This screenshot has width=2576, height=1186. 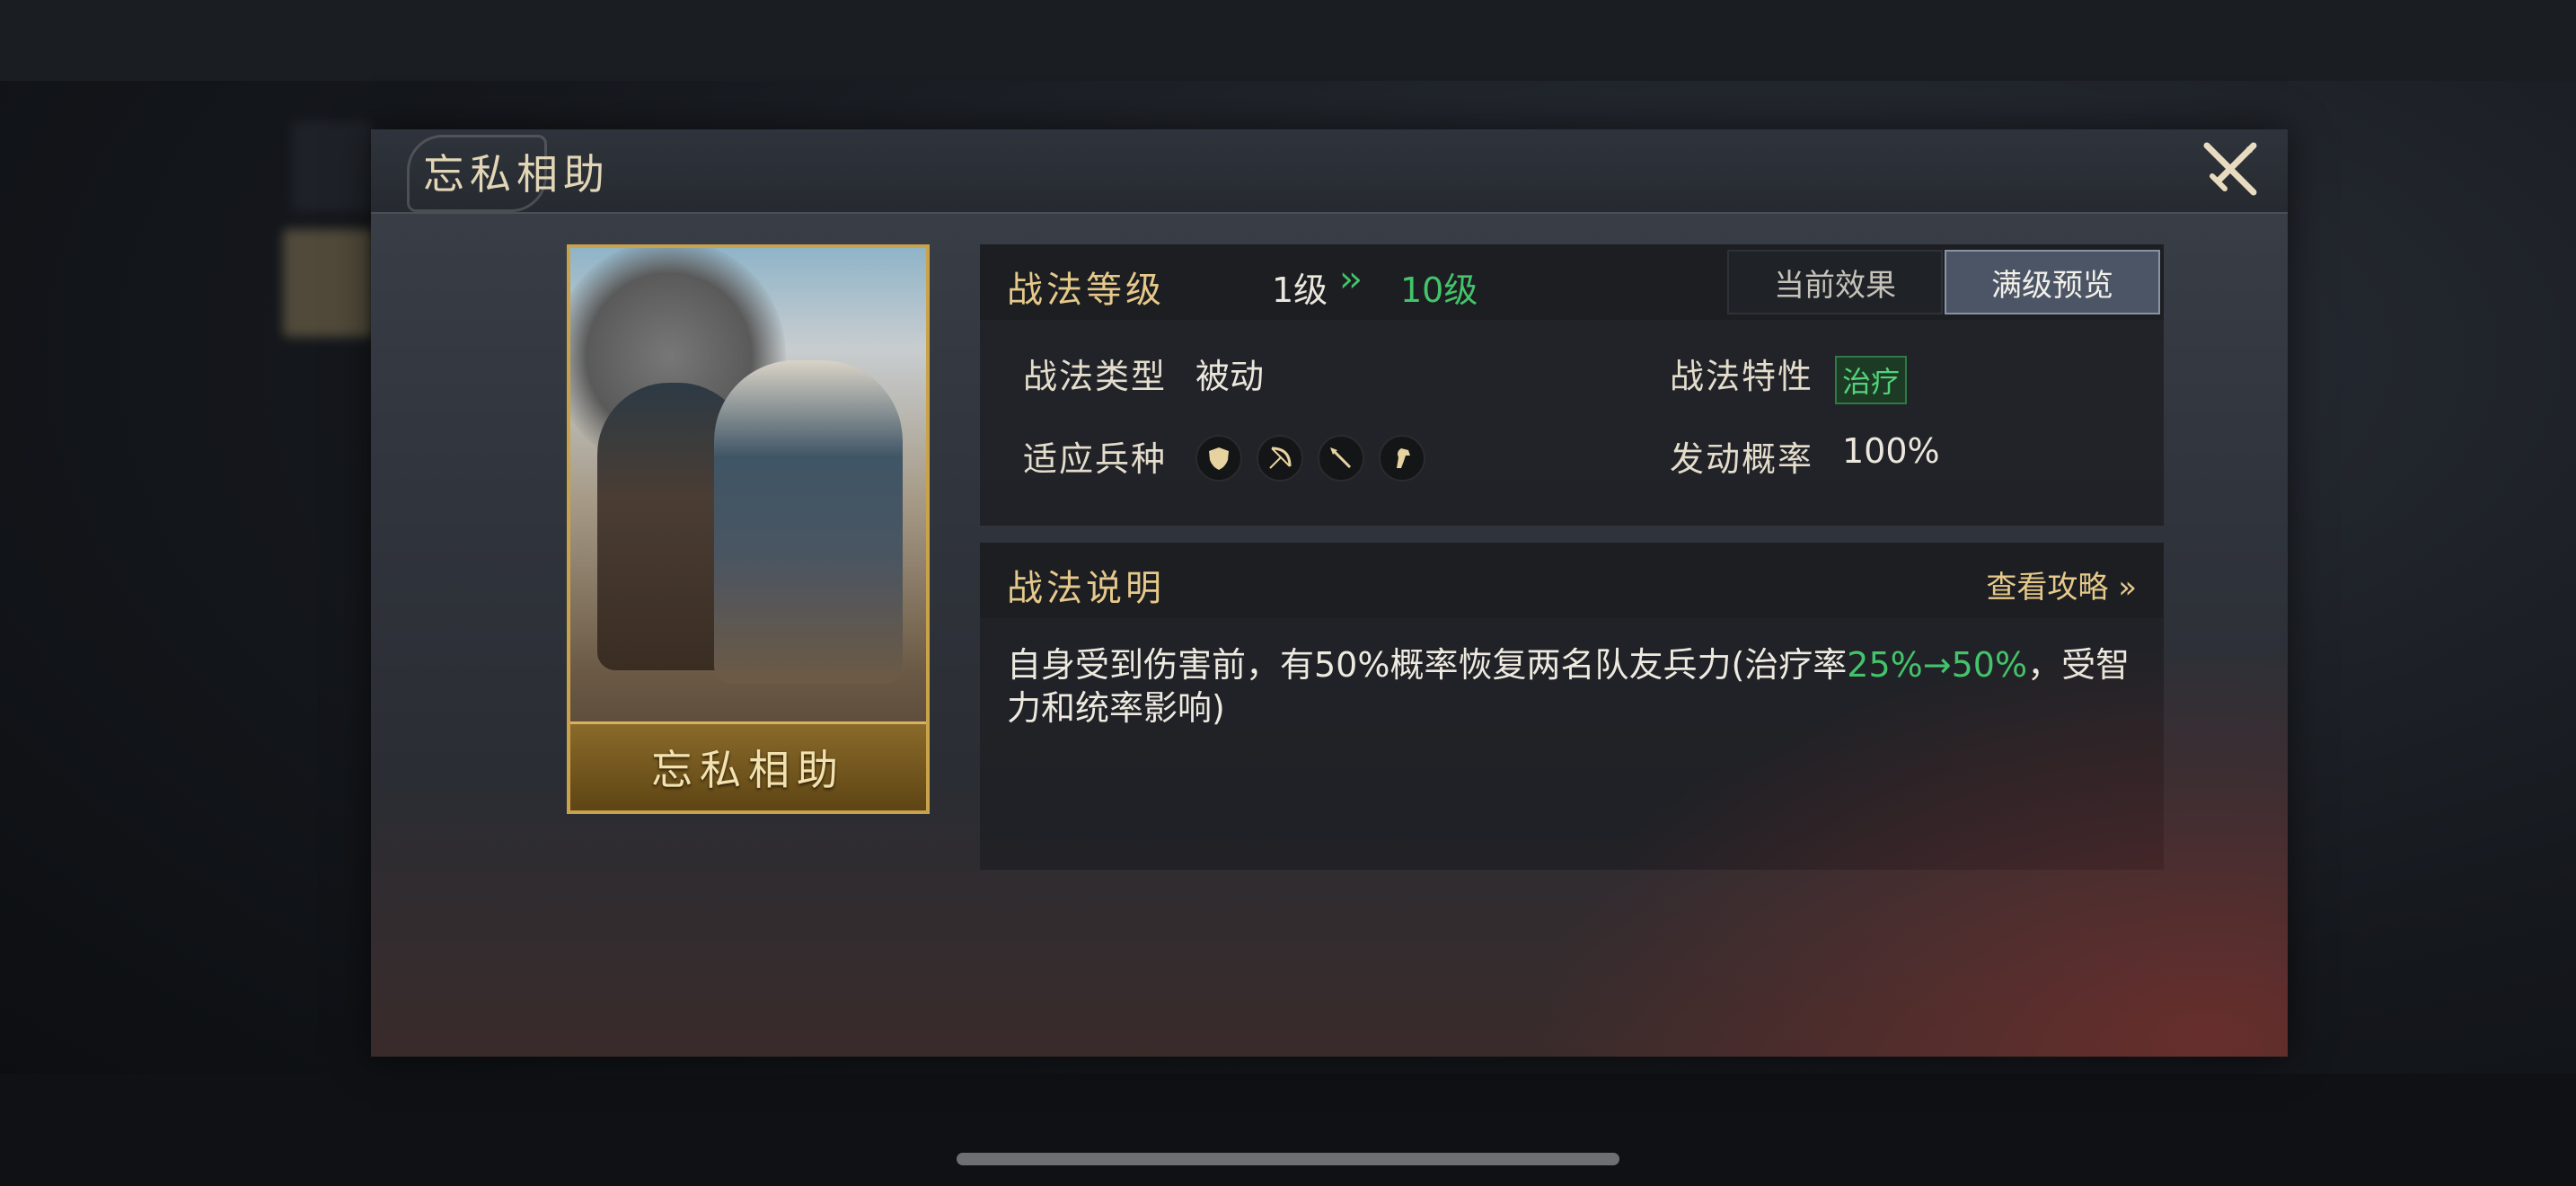 What do you see at coordinates (1891, 451) in the screenshot?
I see `trigger-chance-value: 100%` at bounding box center [1891, 451].